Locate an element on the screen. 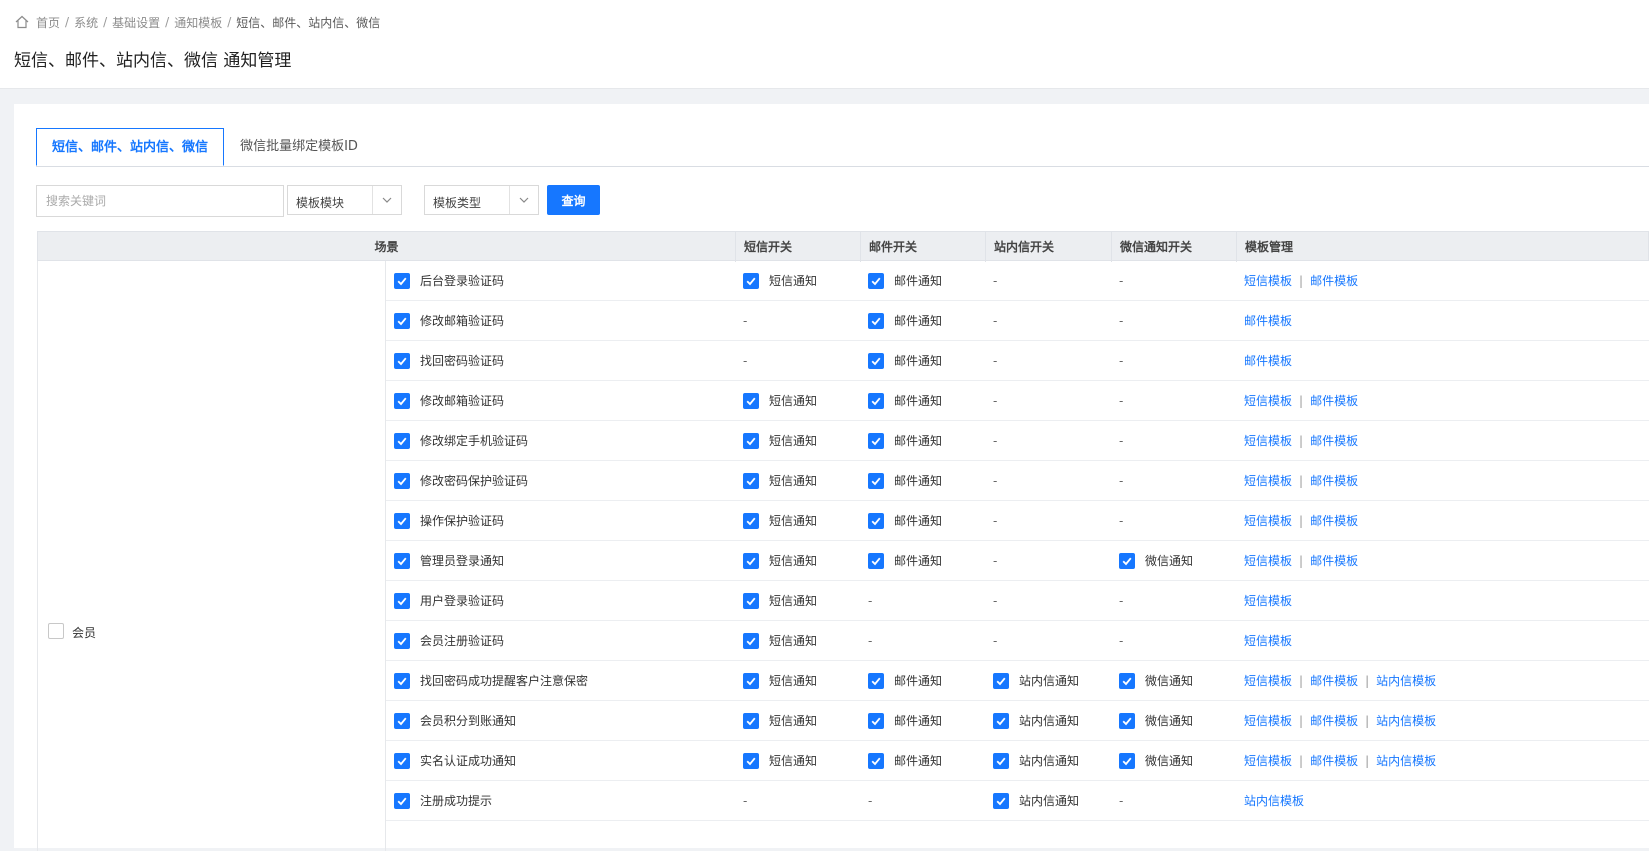 The width and height of the screenshot is (1649, 851). breadcrumb-item-templates: 通知模板 is located at coordinates (198, 22).